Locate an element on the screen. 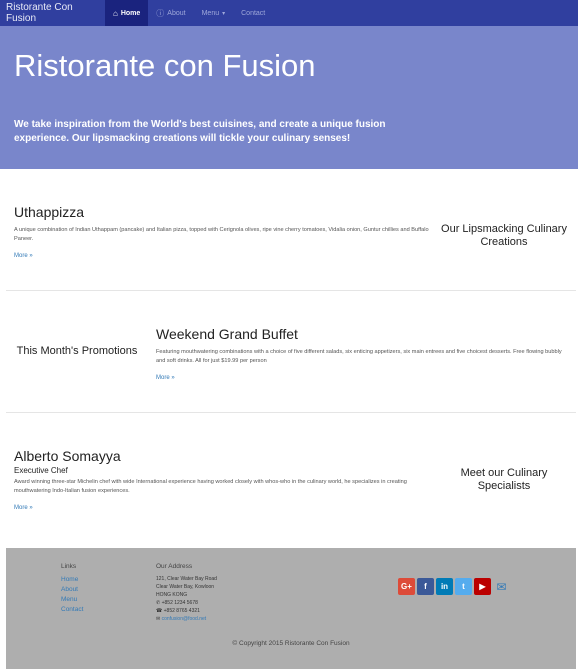 This screenshot has width=578, height=669. fax-number: +852 8765 4321 is located at coordinates (181, 611).